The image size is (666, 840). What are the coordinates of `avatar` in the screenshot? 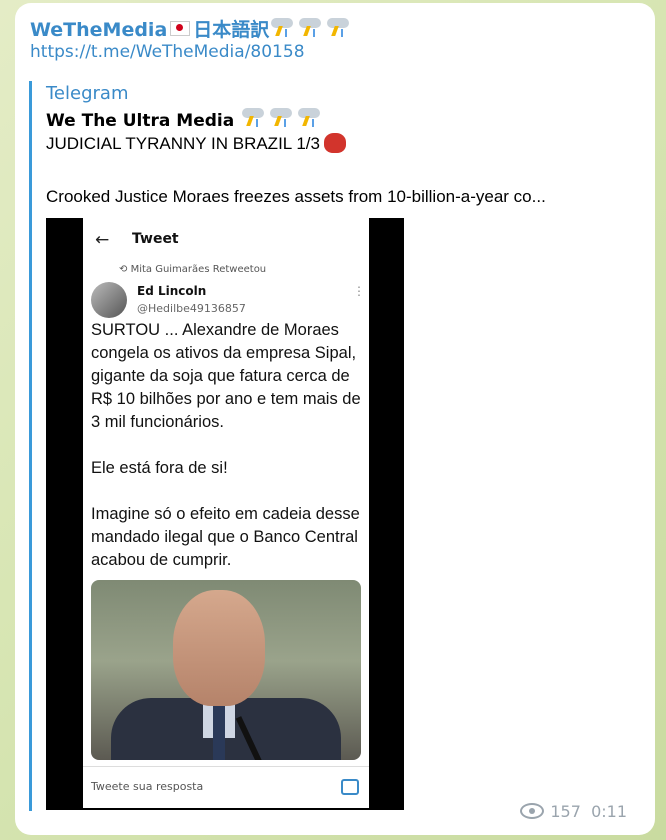 It's located at (109, 300).